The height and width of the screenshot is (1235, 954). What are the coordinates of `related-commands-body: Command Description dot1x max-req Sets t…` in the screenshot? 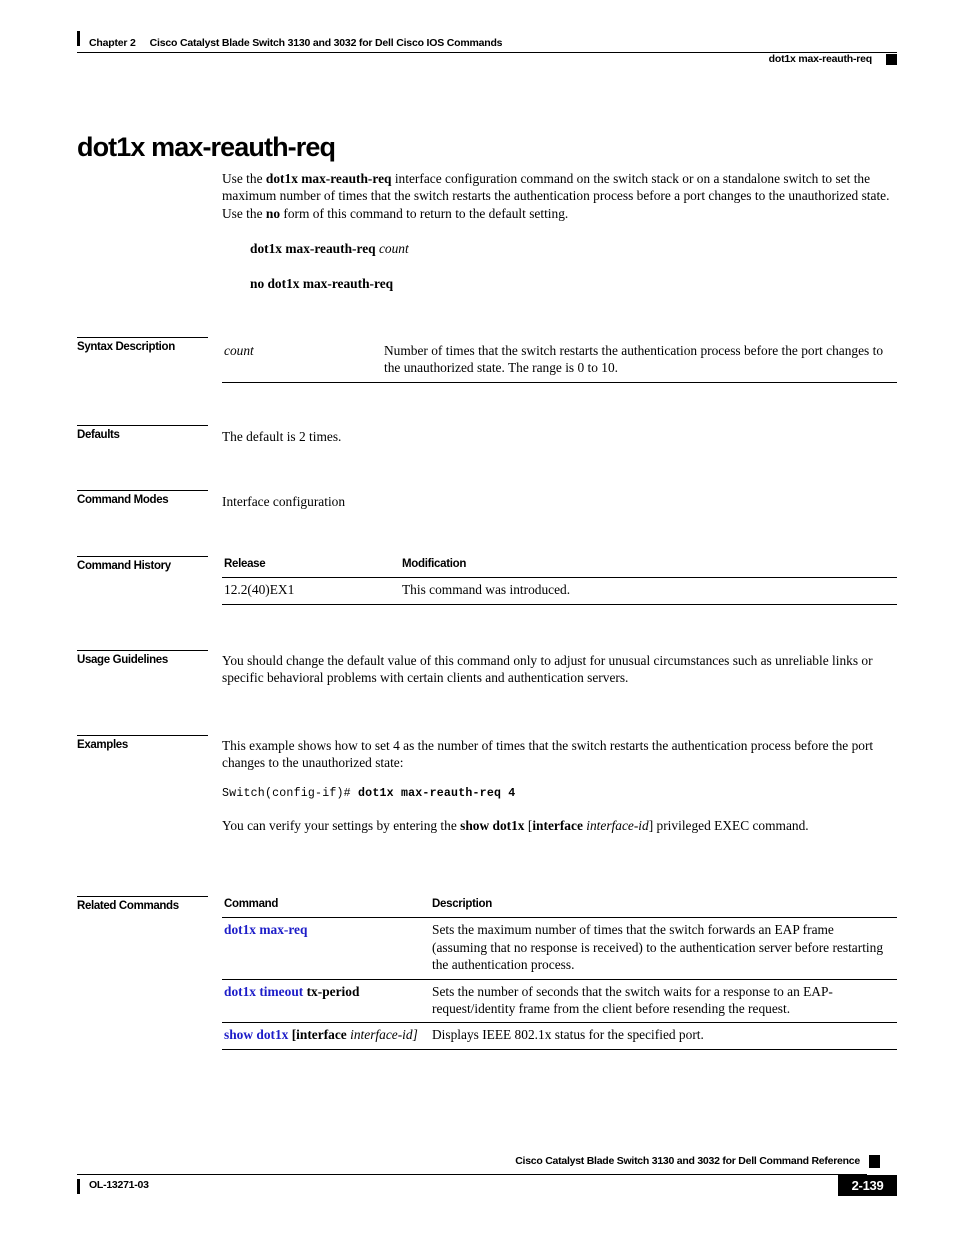 It's located at (559, 973).